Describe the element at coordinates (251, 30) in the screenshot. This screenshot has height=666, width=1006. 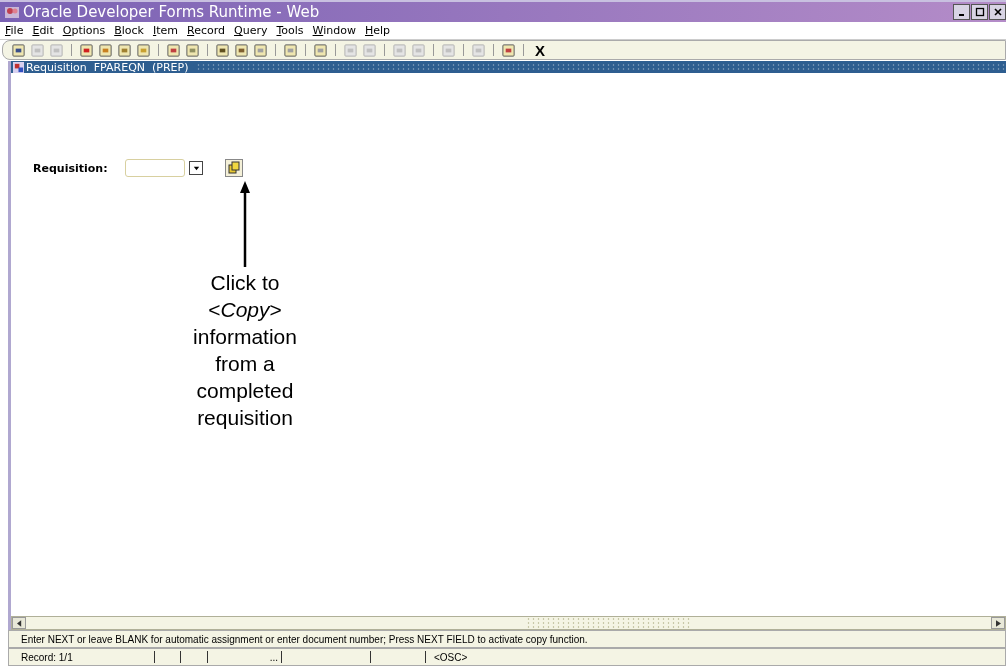
I see `menu-item: Query` at that location.